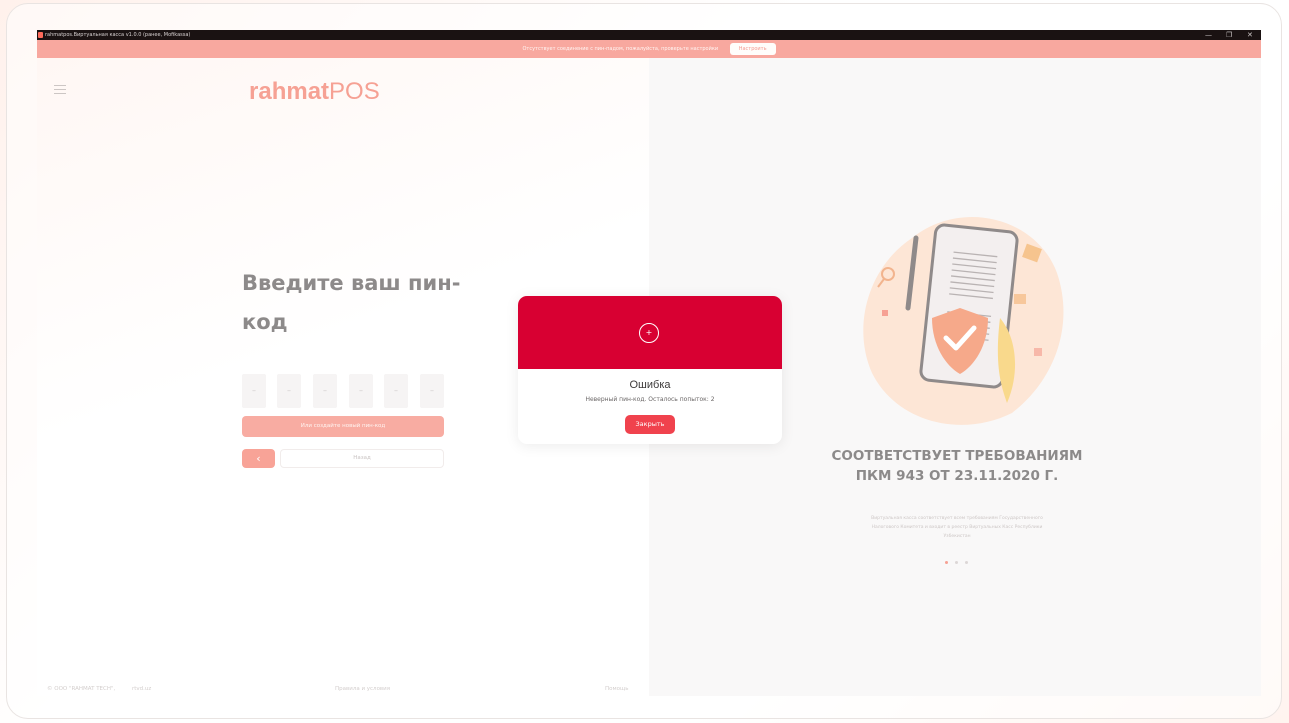 This screenshot has width=1289, height=723. Describe the element at coordinates (1250, 35) in the screenshot. I see `close-window-icon: ✕` at that location.